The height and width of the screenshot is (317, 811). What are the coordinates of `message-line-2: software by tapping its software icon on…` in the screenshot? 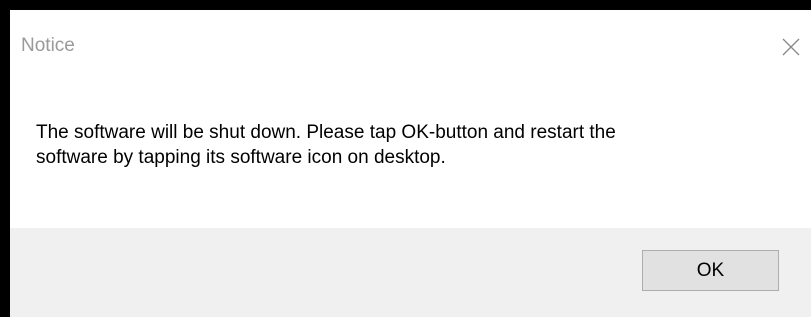 It's located at (241, 157).